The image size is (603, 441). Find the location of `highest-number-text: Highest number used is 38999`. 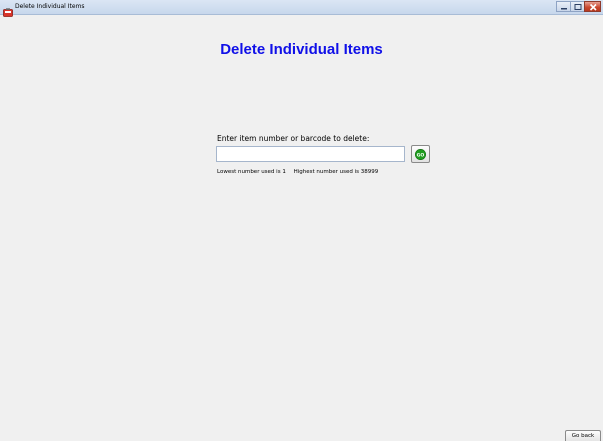

highest-number-text: Highest number used is 38999 is located at coordinates (336, 172).